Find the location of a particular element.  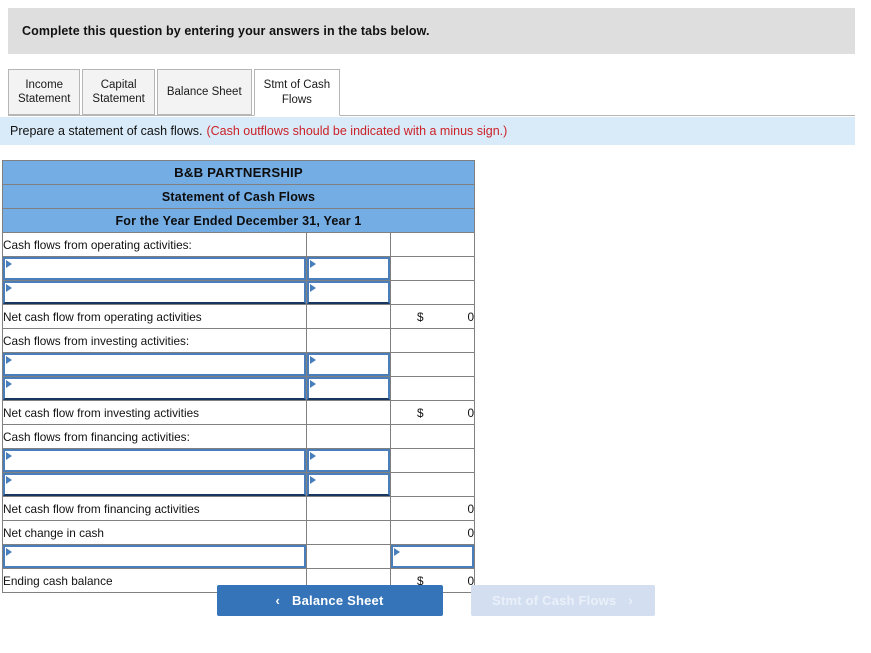

tab-income-statement: Income Statement is located at coordinates (44, 92).